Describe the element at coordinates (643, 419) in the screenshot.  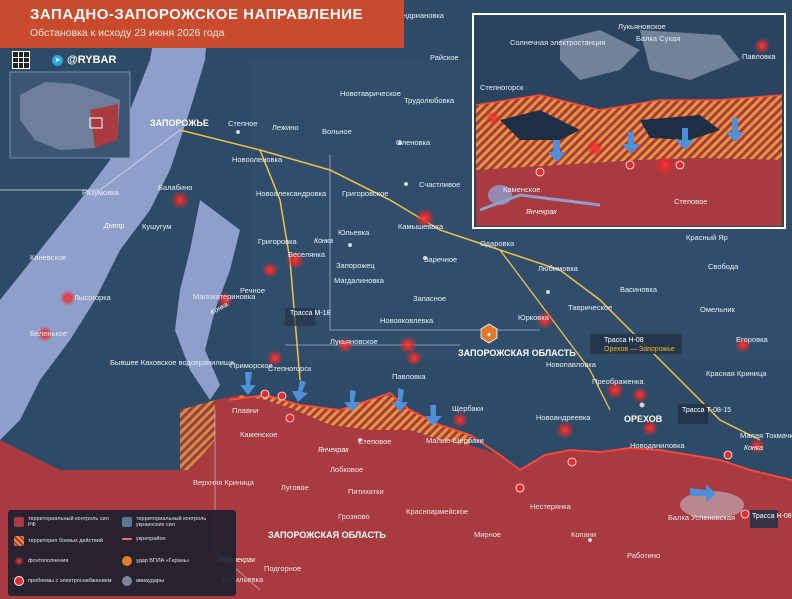
I see `label-orekhov: ОРЕХОВ` at that location.